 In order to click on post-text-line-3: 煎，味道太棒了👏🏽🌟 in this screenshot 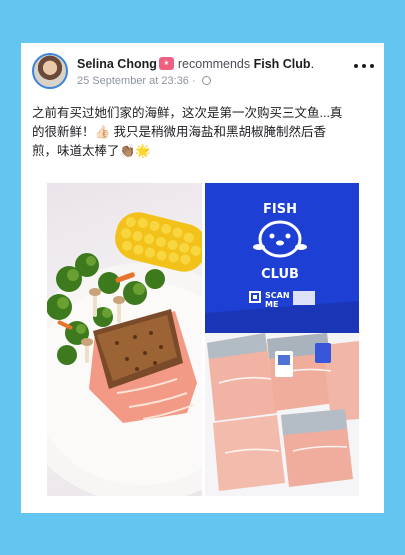, I will do `click(91, 151)`.